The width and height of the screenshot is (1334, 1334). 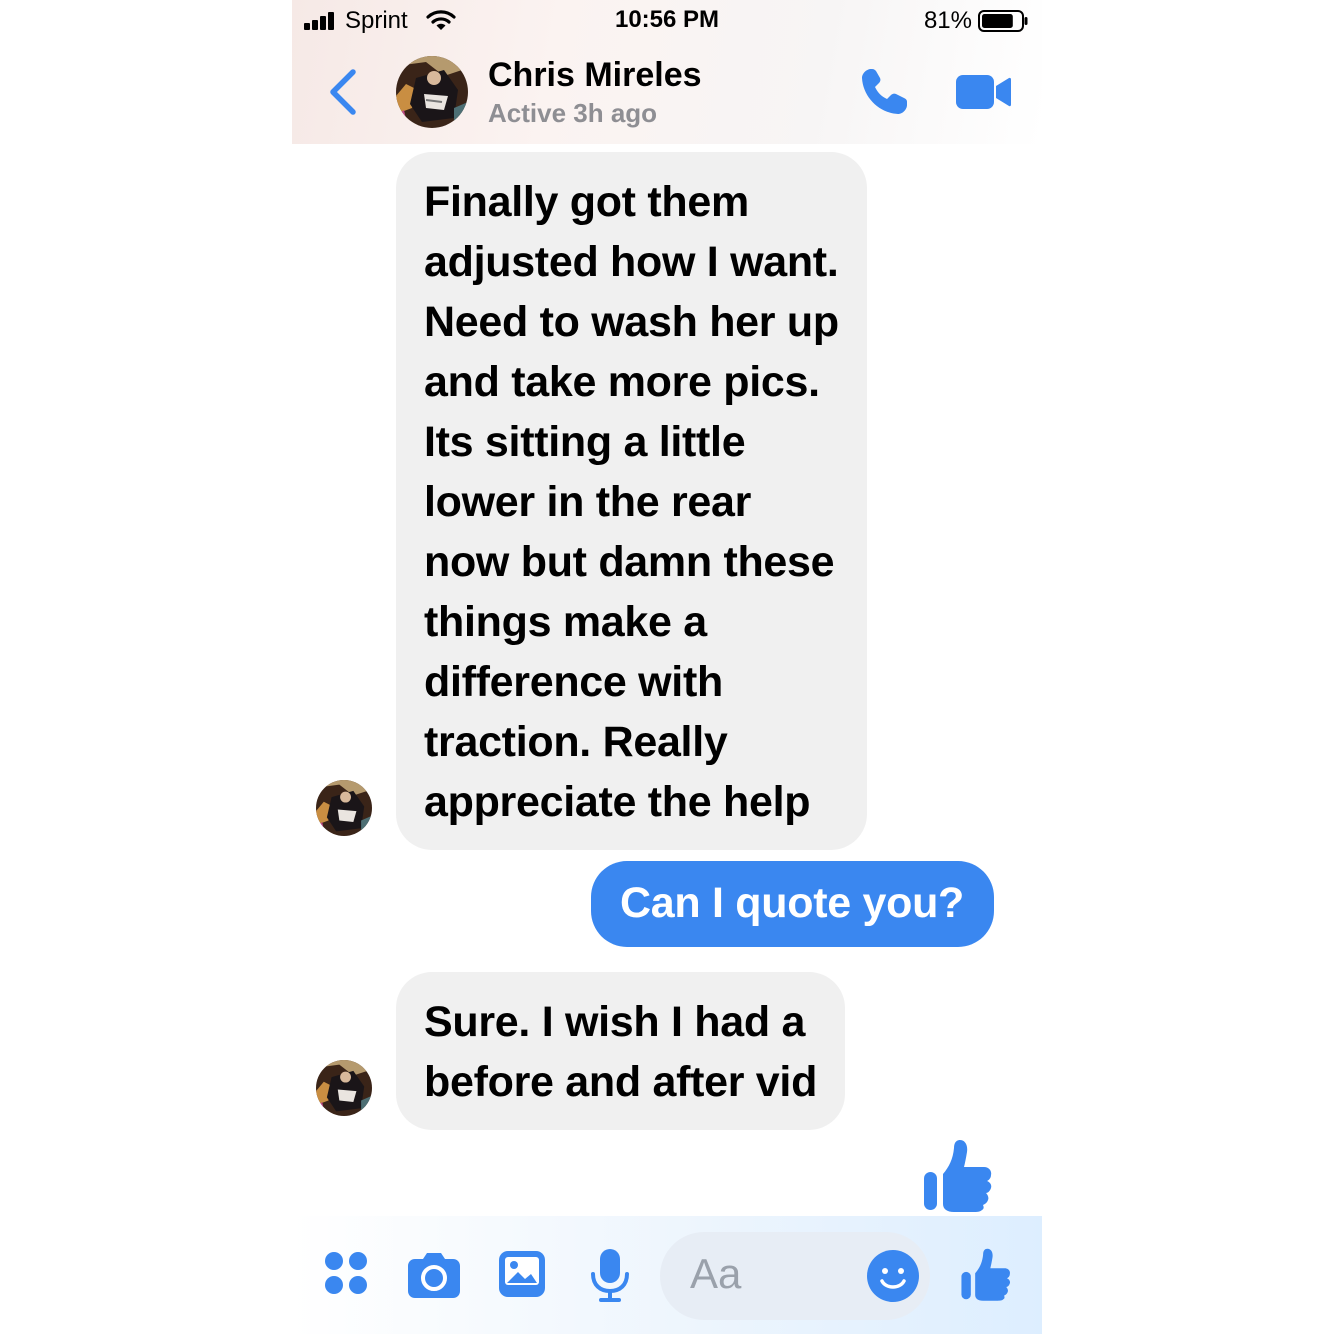 I want to click on microphone-icon, so click(x=610, y=1276).